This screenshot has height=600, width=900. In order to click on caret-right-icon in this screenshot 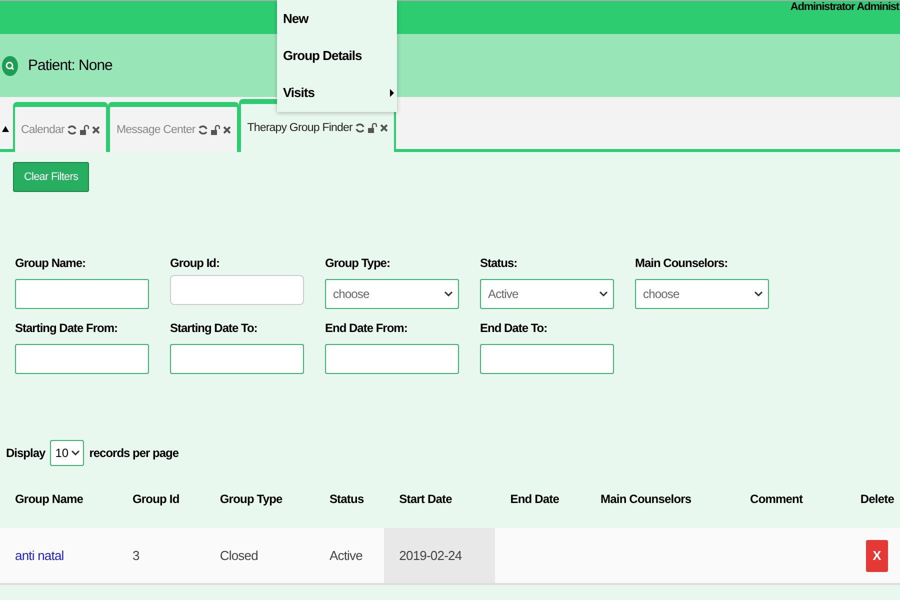, I will do `click(392, 92)`.